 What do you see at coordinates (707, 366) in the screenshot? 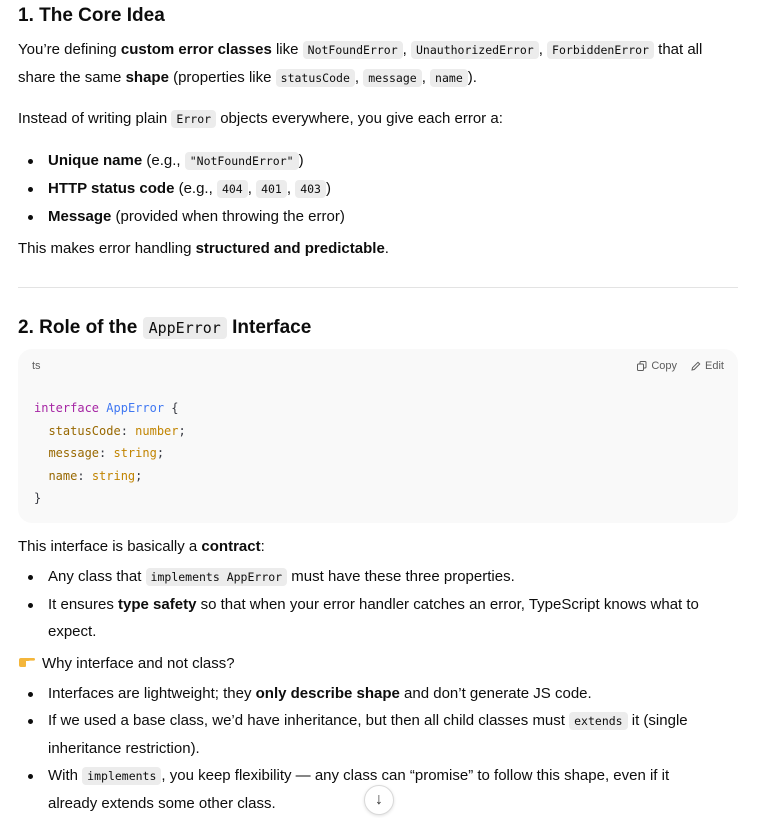
I see `edit-button: Edit` at bounding box center [707, 366].